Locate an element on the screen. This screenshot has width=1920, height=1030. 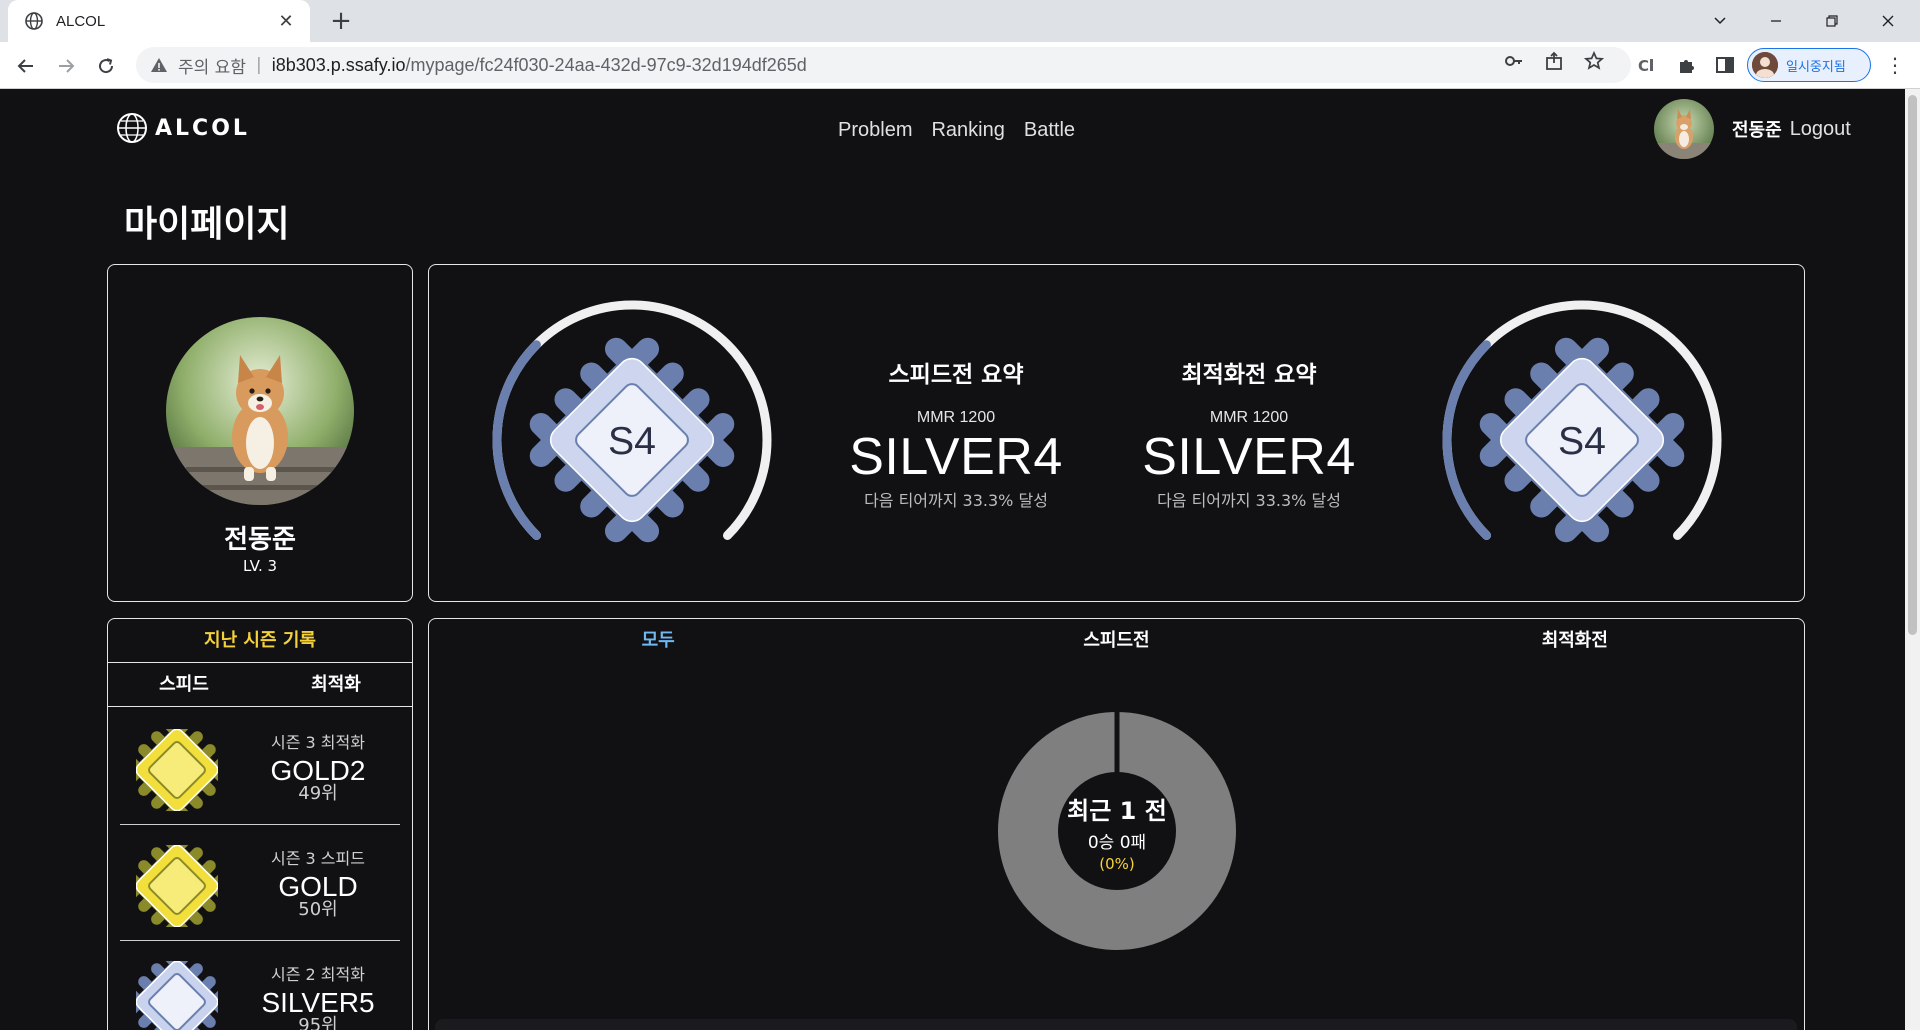
tab-search-button is located at coordinates (1720, 21).